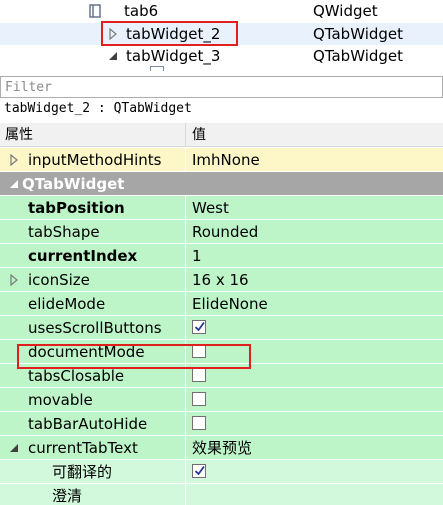  Describe the element at coordinates (221, 494) in the screenshot. I see `property-row-disambiguation: 澄清` at that location.